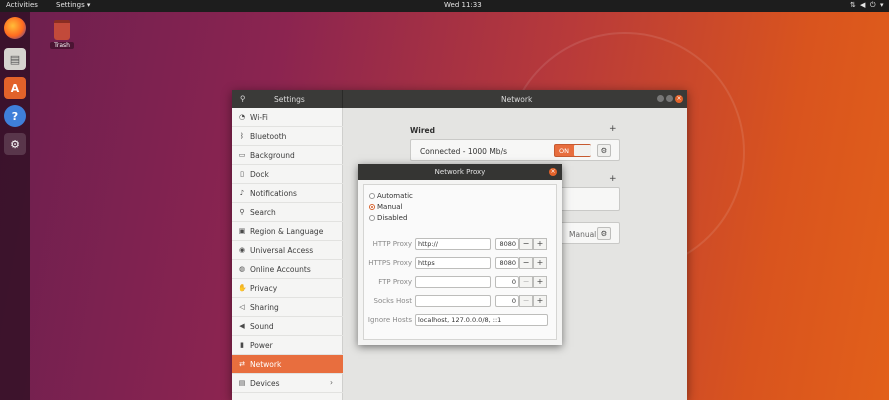  I want to click on sidebar-item-universal-access: ◉ Universal Access, so click(287, 250).